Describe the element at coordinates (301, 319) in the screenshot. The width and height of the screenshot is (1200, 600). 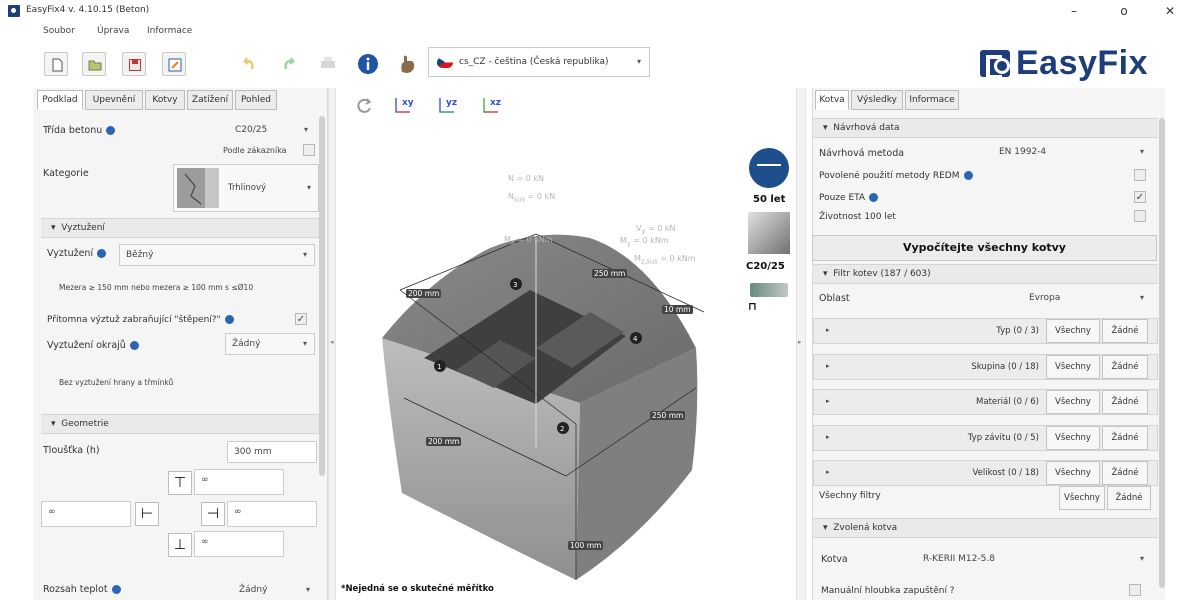
I see `splitting-checkbox: ✓` at that location.